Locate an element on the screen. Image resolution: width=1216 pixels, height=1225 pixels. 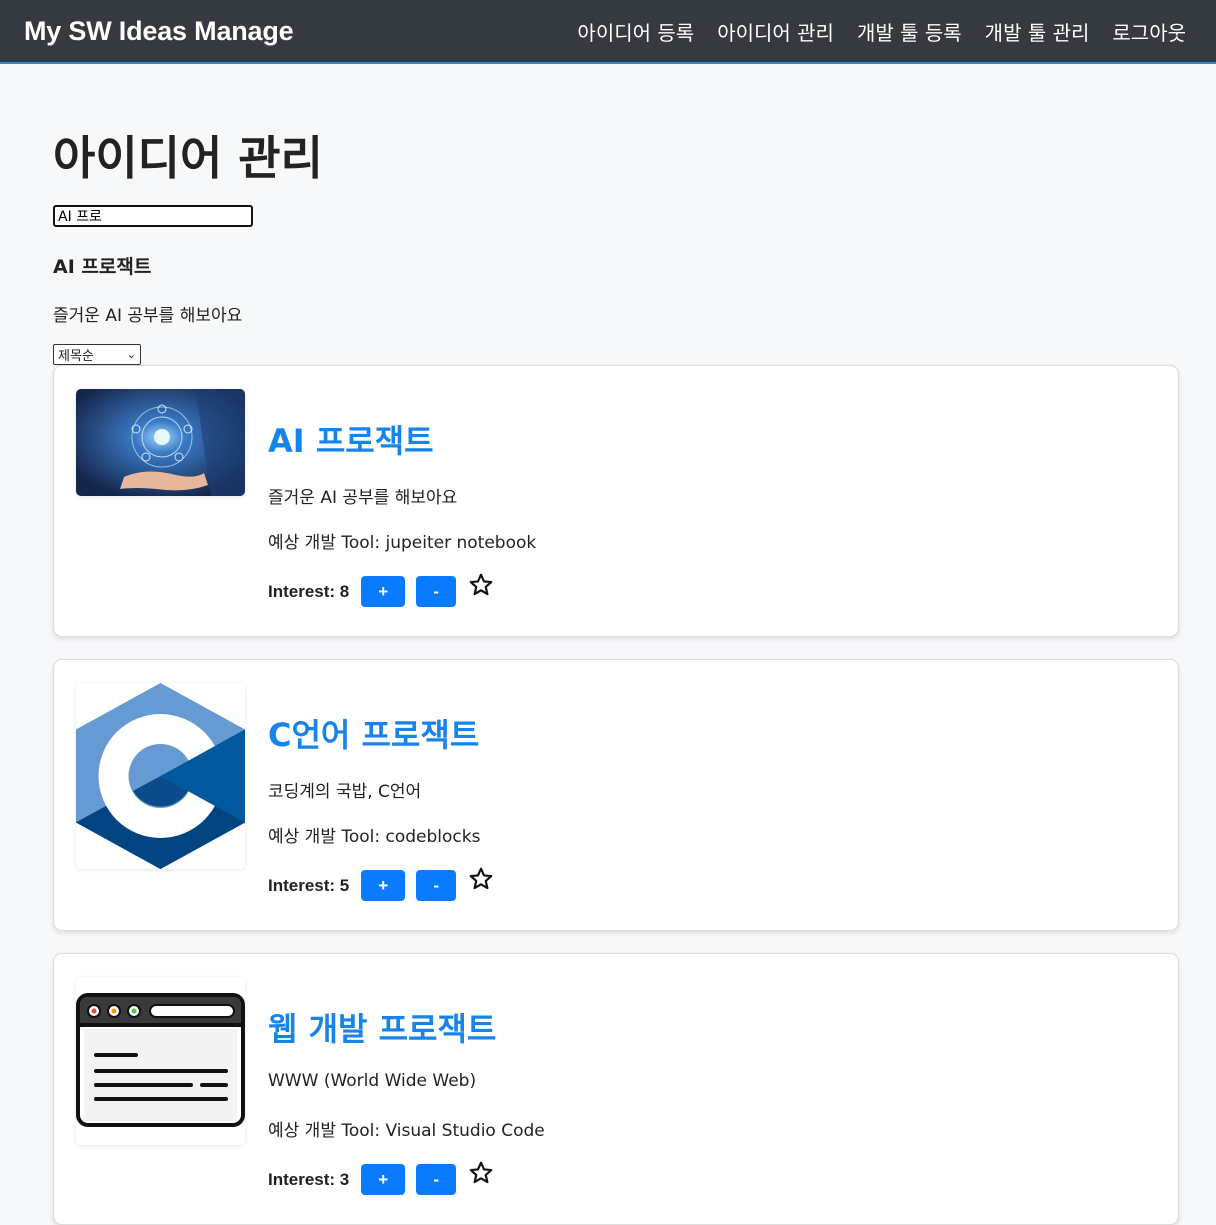
nav-register-idea: 아이디어 등록 is located at coordinates (635, 31).